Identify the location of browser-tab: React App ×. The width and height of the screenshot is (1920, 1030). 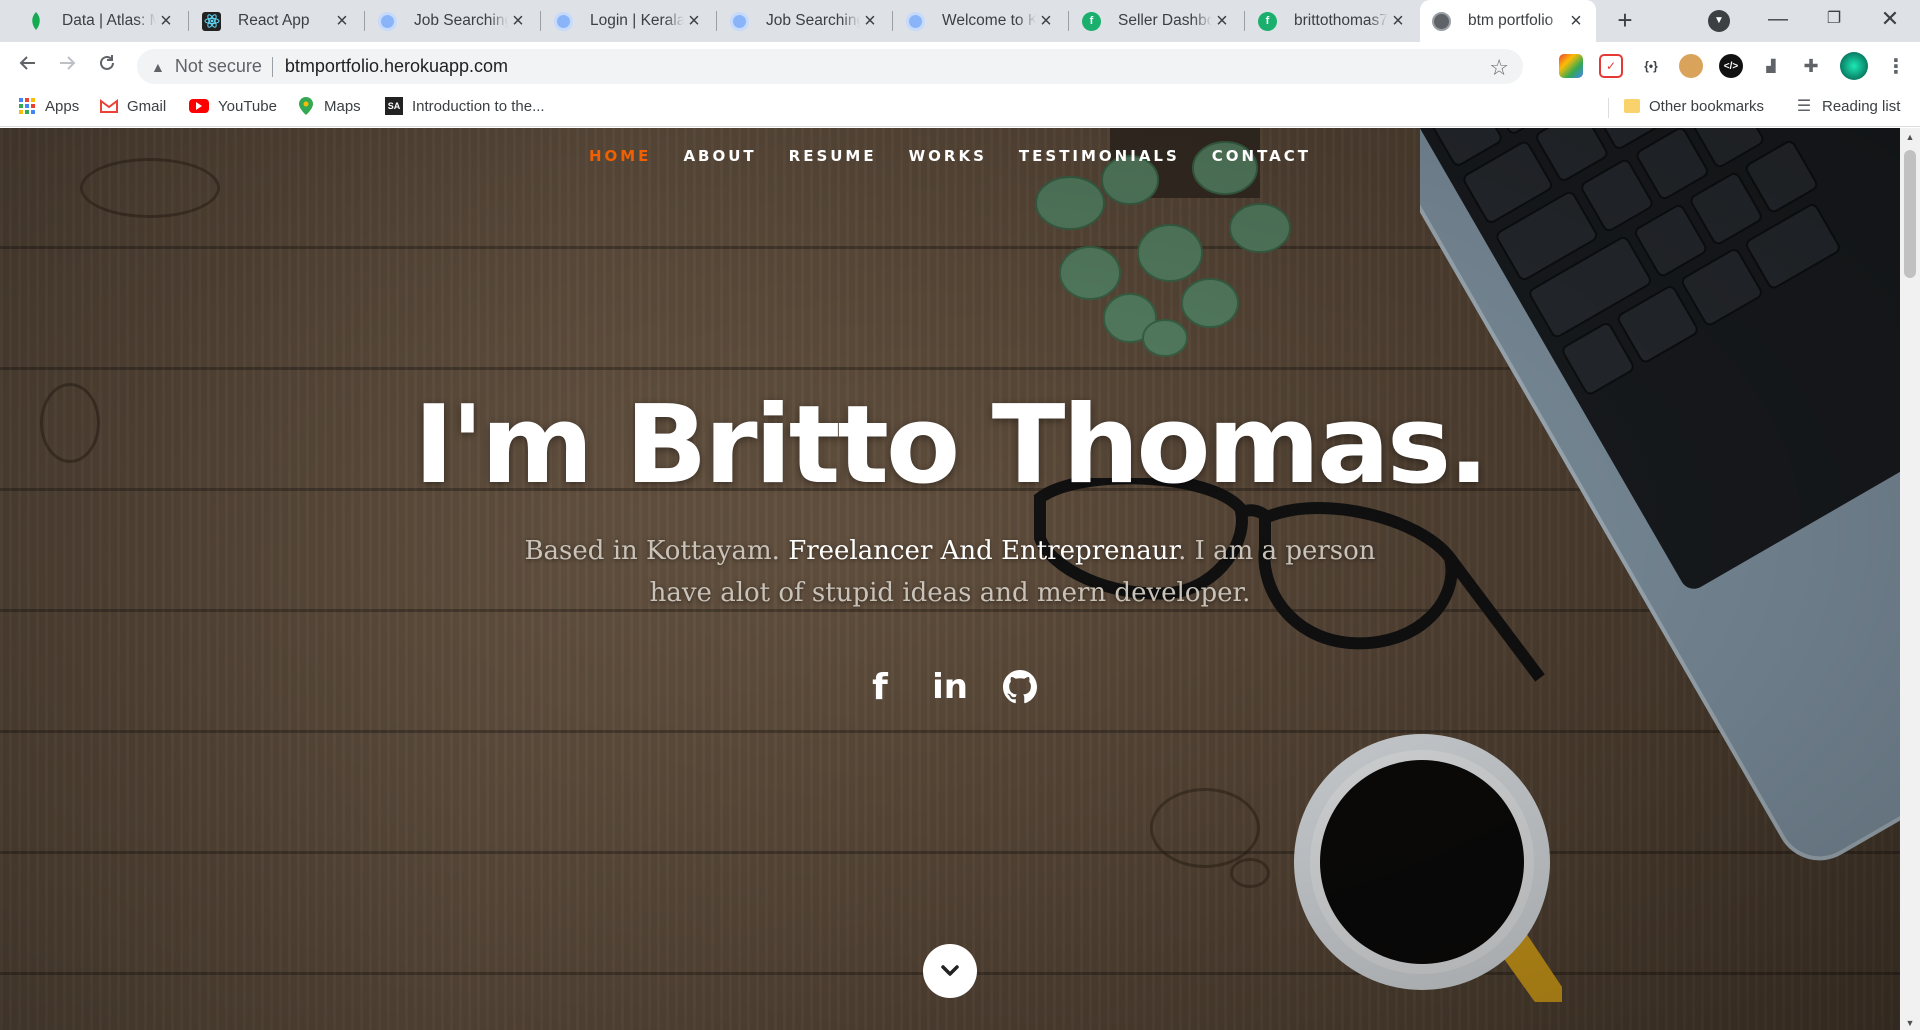
(276, 21).